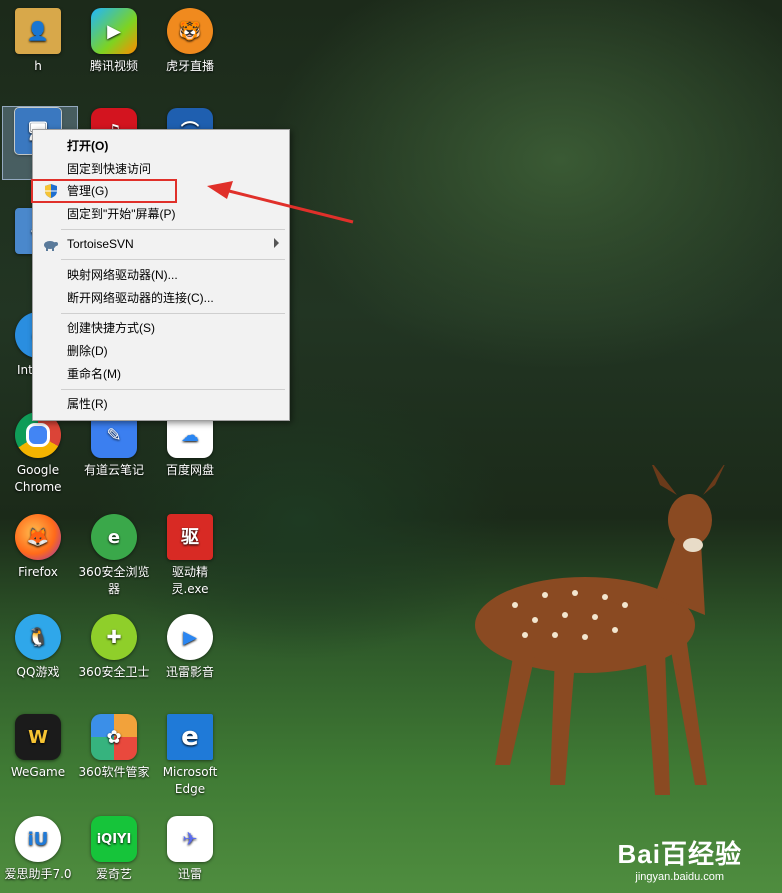 This screenshot has width=782, height=893. I want to click on desktop-icon-user-folder: 👤 h, so click(38, 41).